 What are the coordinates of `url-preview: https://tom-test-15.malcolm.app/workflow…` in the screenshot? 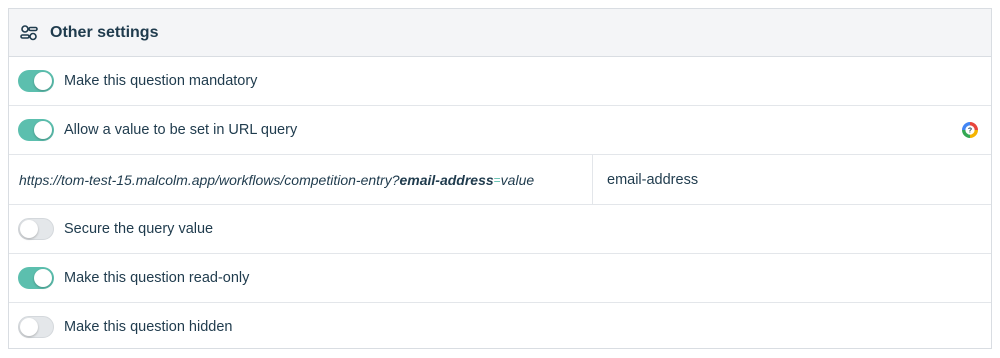 It's located at (301, 179).